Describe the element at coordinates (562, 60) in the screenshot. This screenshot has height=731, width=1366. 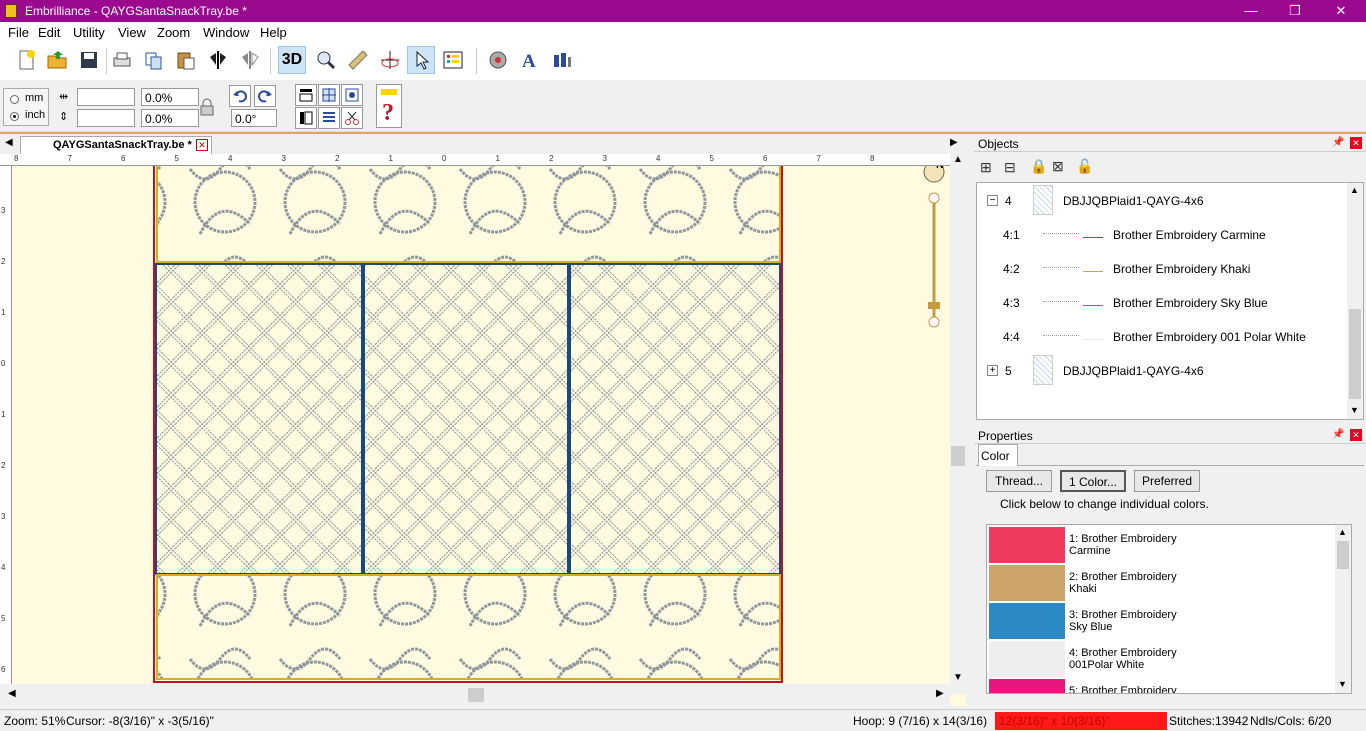
I see `thread-spool-icon` at that location.